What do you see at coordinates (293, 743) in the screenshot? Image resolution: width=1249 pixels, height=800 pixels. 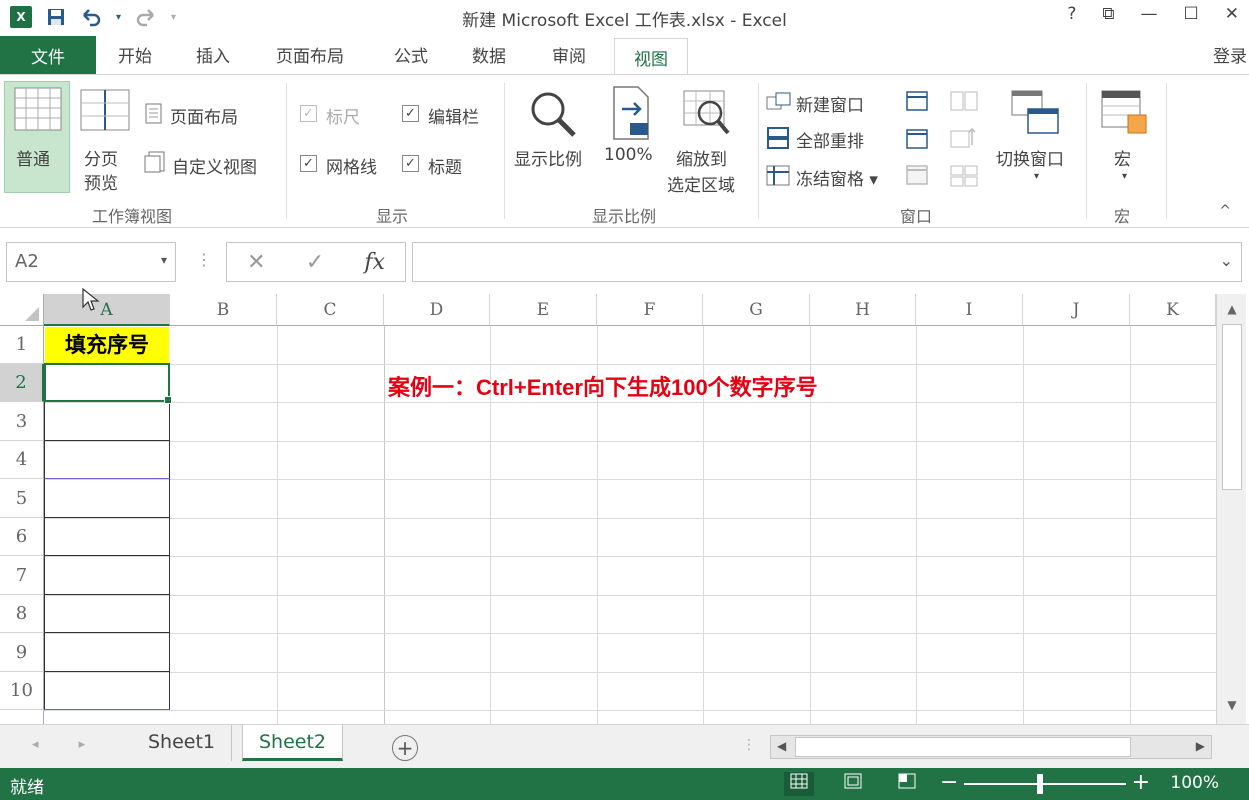 I see `sheet-tab-sheet2: Sheet2` at bounding box center [293, 743].